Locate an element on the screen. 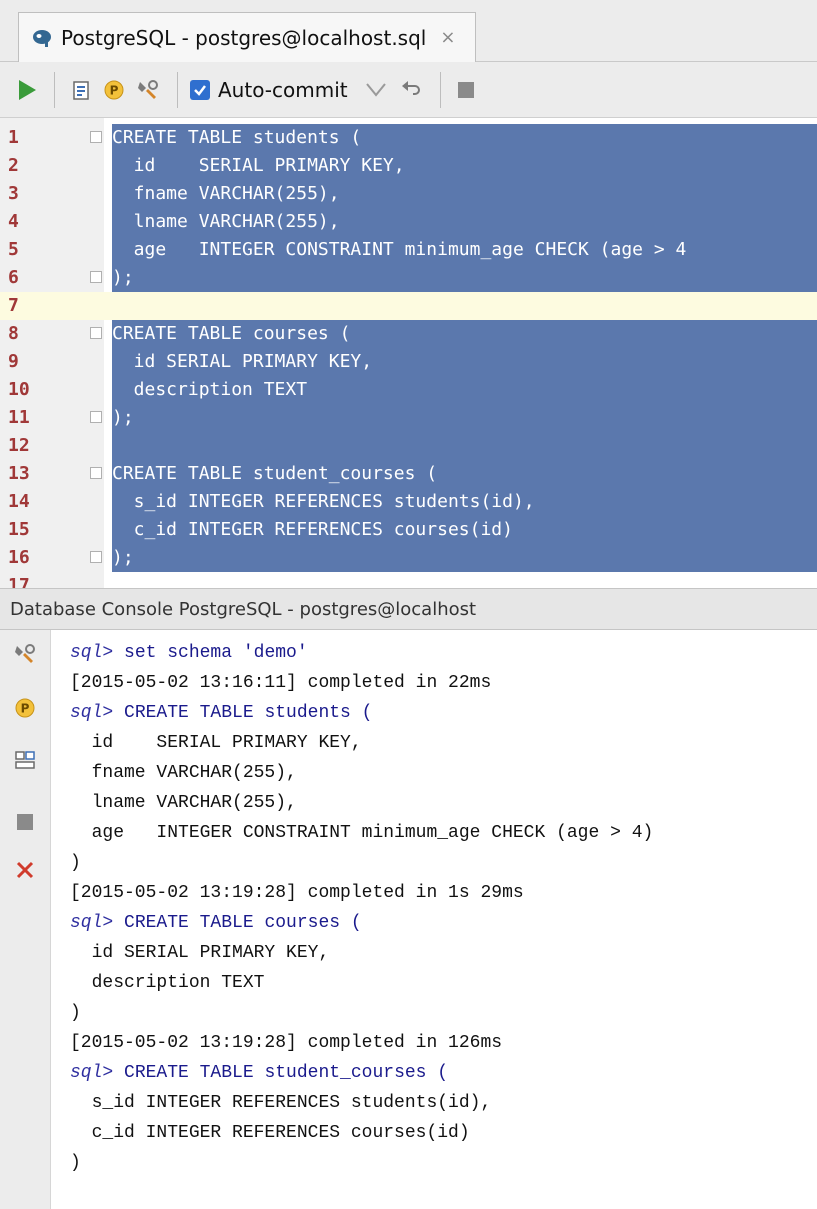 Image resolution: width=817 pixels, height=1209 pixels. console-text: s_id INTEGER REFERENCES students(id), is located at coordinates (281, 1103).